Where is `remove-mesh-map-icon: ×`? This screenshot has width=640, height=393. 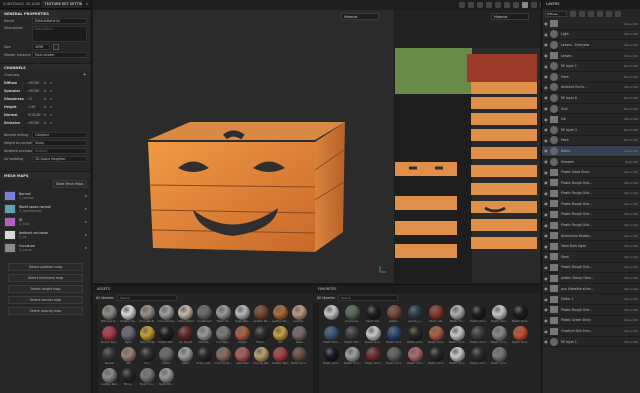 remove-mesh-map-icon: × is located at coordinates (85, 209).